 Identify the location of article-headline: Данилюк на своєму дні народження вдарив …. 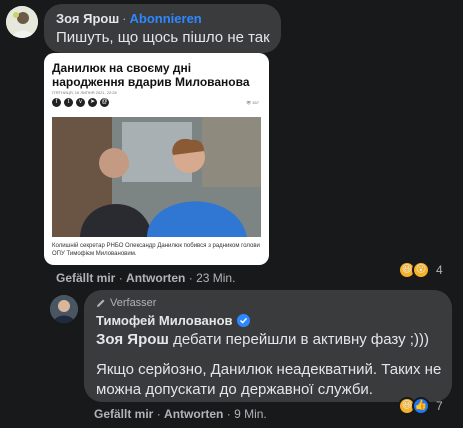
(151, 75).